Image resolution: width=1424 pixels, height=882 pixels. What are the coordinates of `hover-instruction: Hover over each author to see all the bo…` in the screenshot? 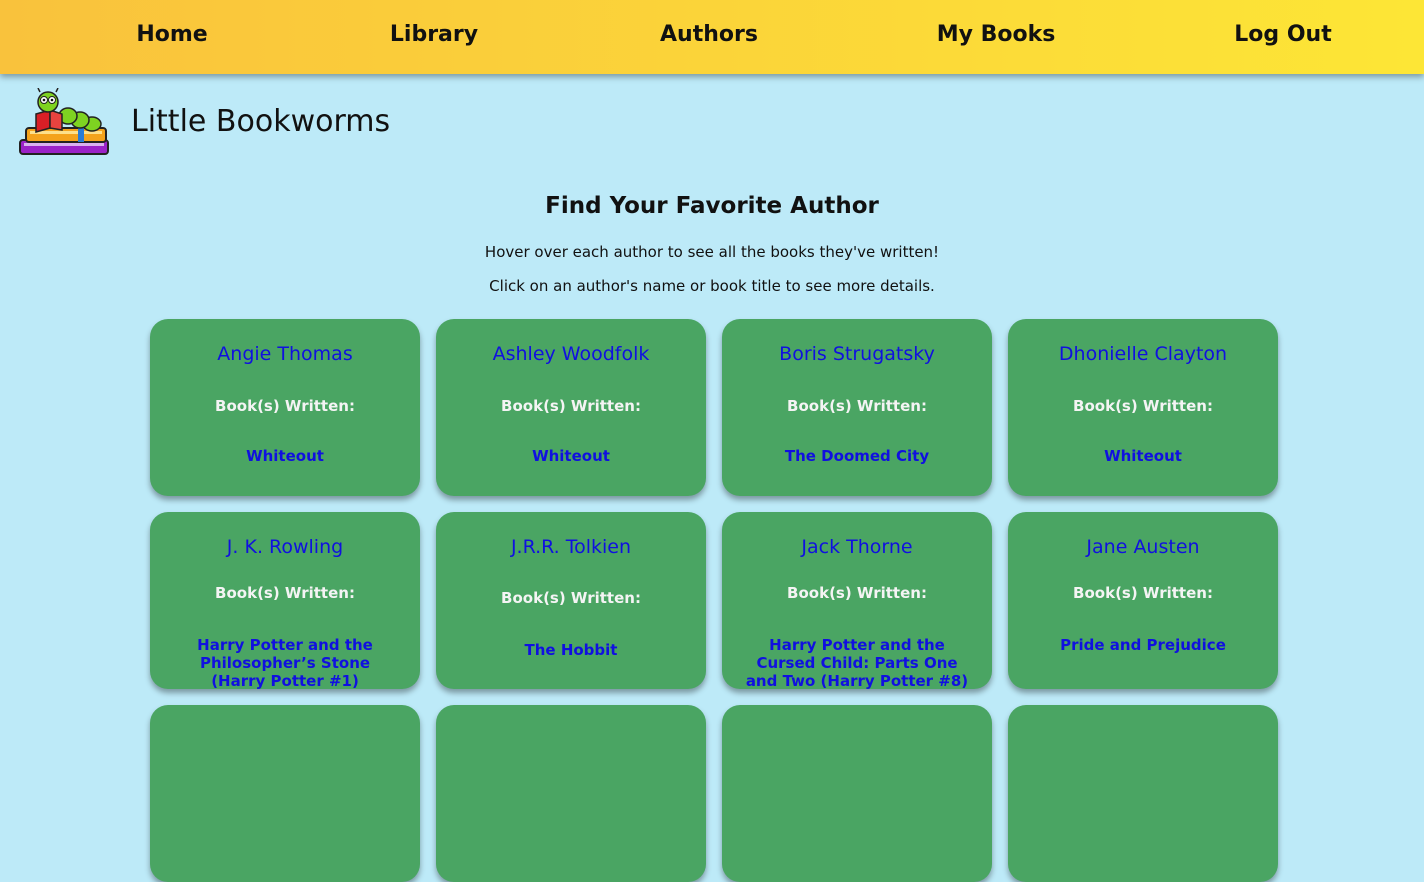 It's located at (712, 252).